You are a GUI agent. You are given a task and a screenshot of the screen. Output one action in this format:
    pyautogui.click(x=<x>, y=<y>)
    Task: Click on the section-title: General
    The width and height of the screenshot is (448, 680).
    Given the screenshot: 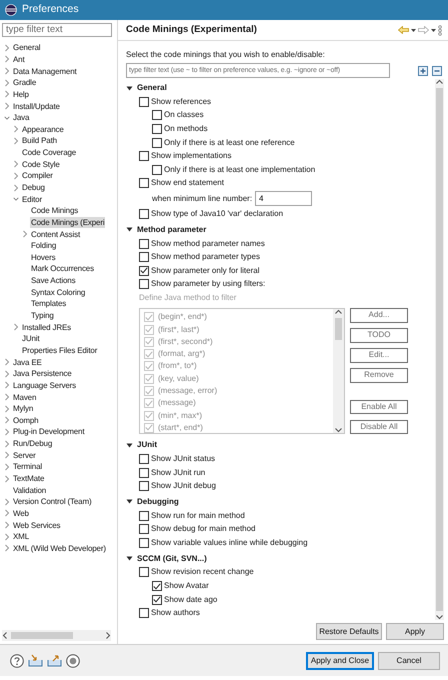 What is the action you would take?
    pyautogui.click(x=152, y=88)
    